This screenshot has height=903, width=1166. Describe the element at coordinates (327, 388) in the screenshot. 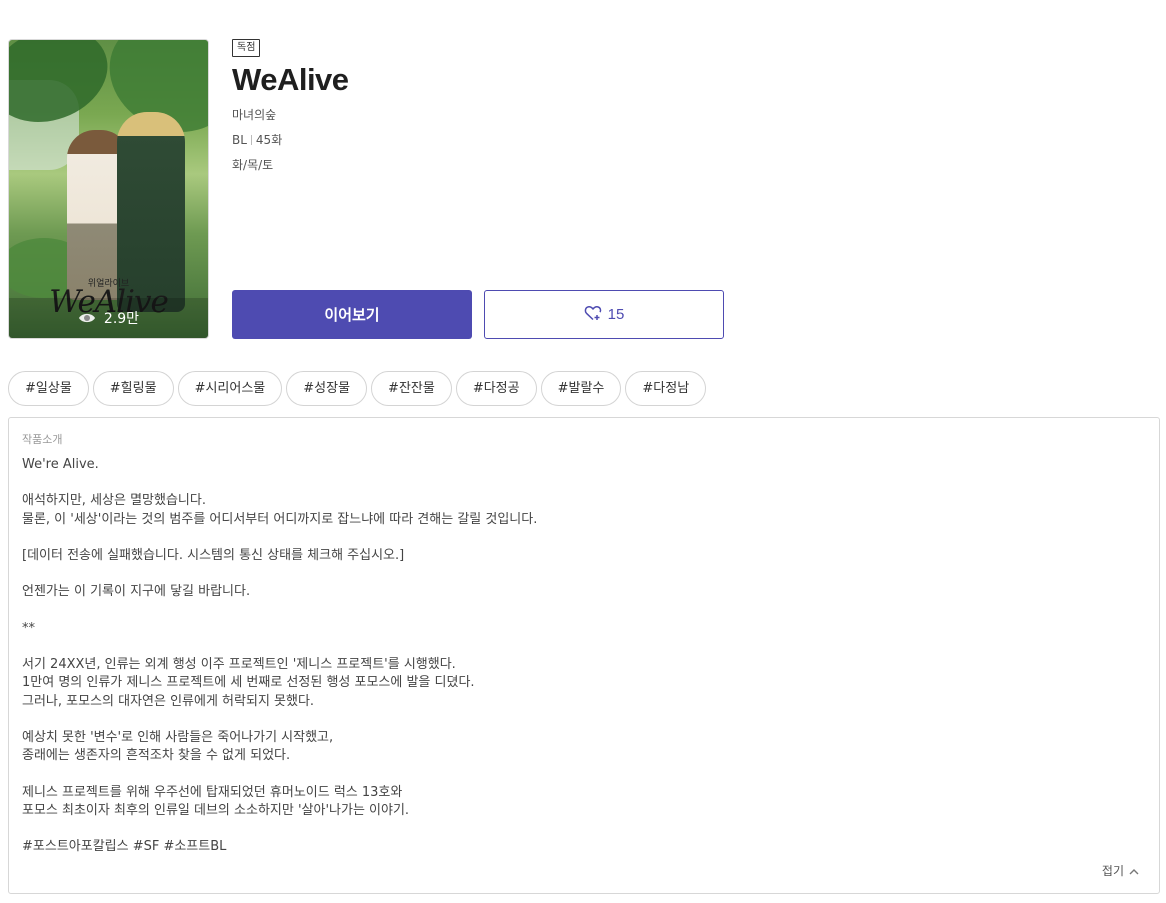

I see `tag-chip: #성장물` at that location.